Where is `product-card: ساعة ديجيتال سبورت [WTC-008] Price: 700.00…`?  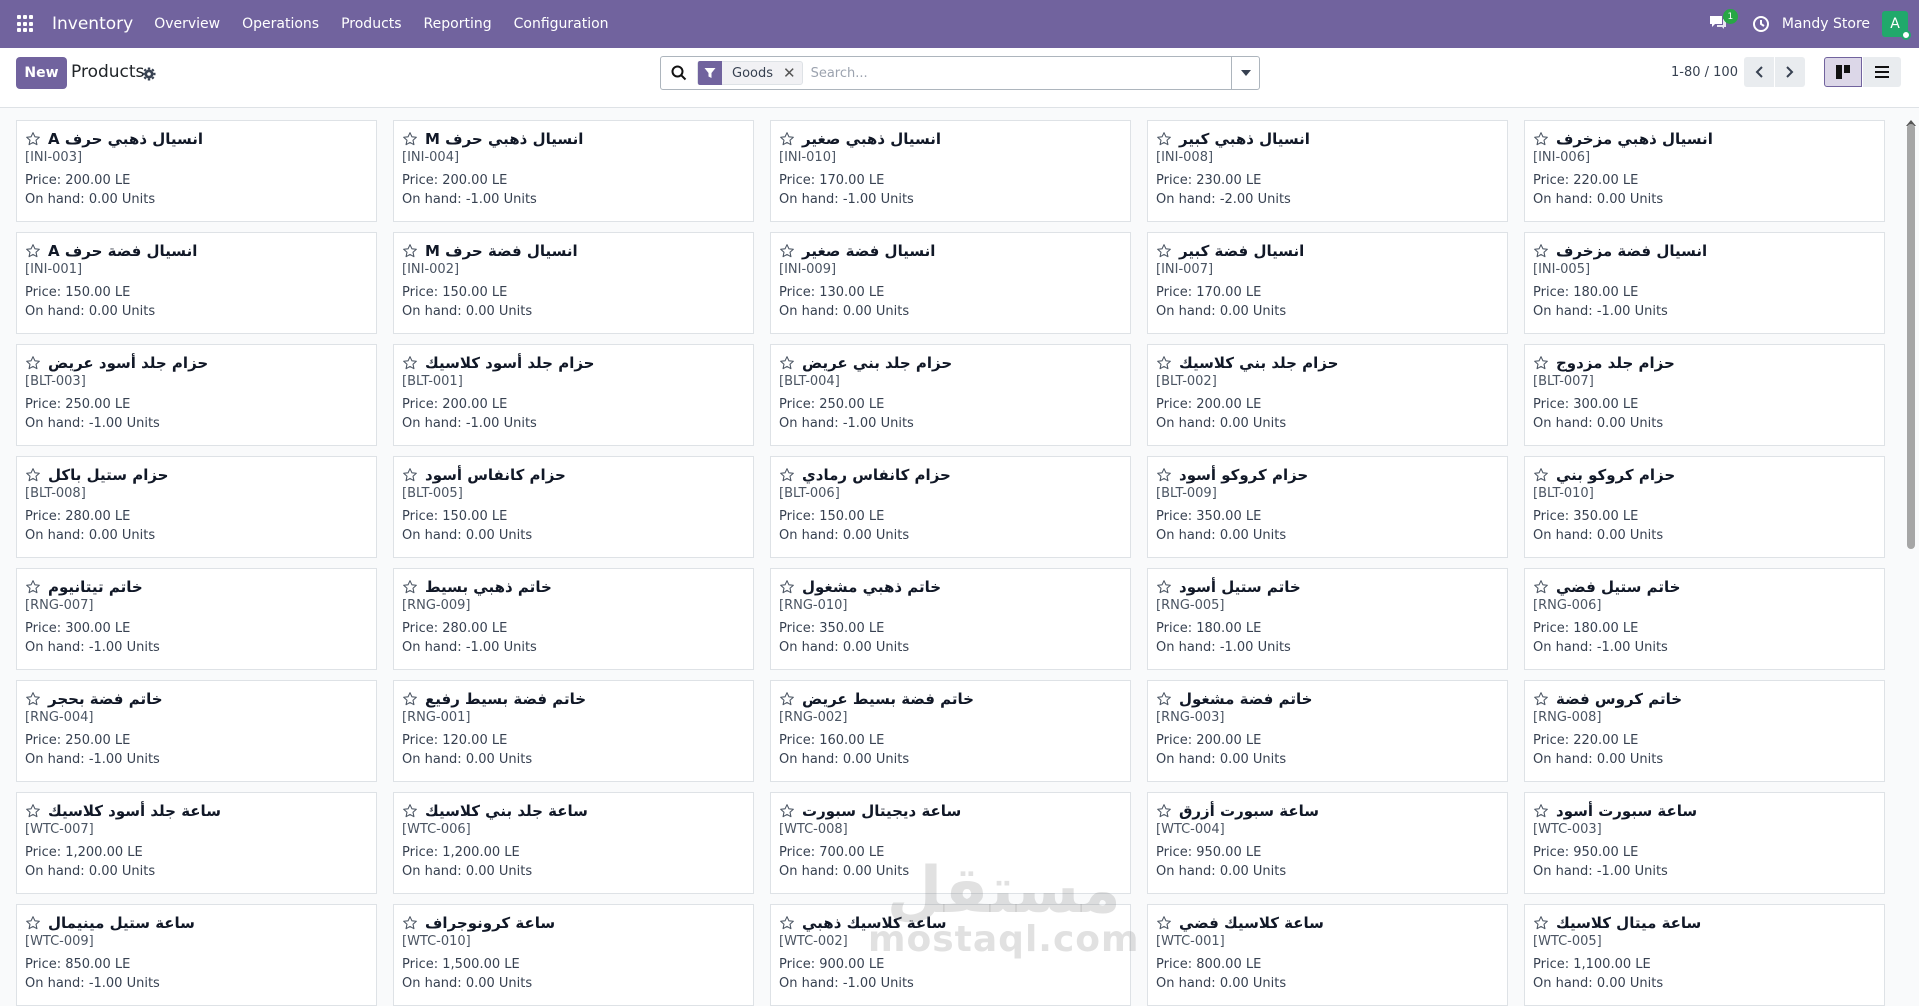
product-card: ساعة ديجيتال سبورت [WTC-008] Price: 700.00… is located at coordinates (950, 843).